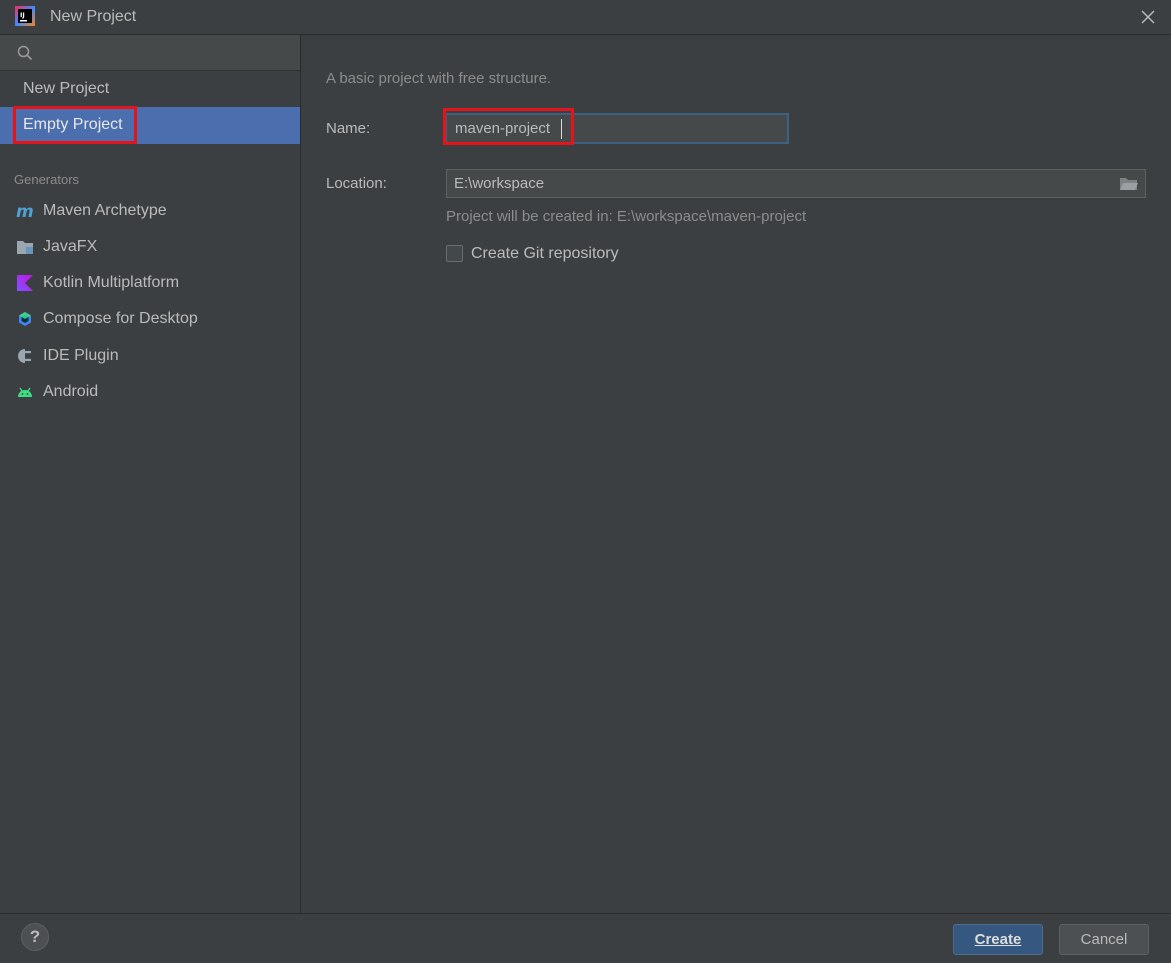 The width and height of the screenshot is (1171, 963). What do you see at coordinates (439, 78) in the screenshot?
I see `project-description: A basic project with free structure.` at bounding box center [439, 78].